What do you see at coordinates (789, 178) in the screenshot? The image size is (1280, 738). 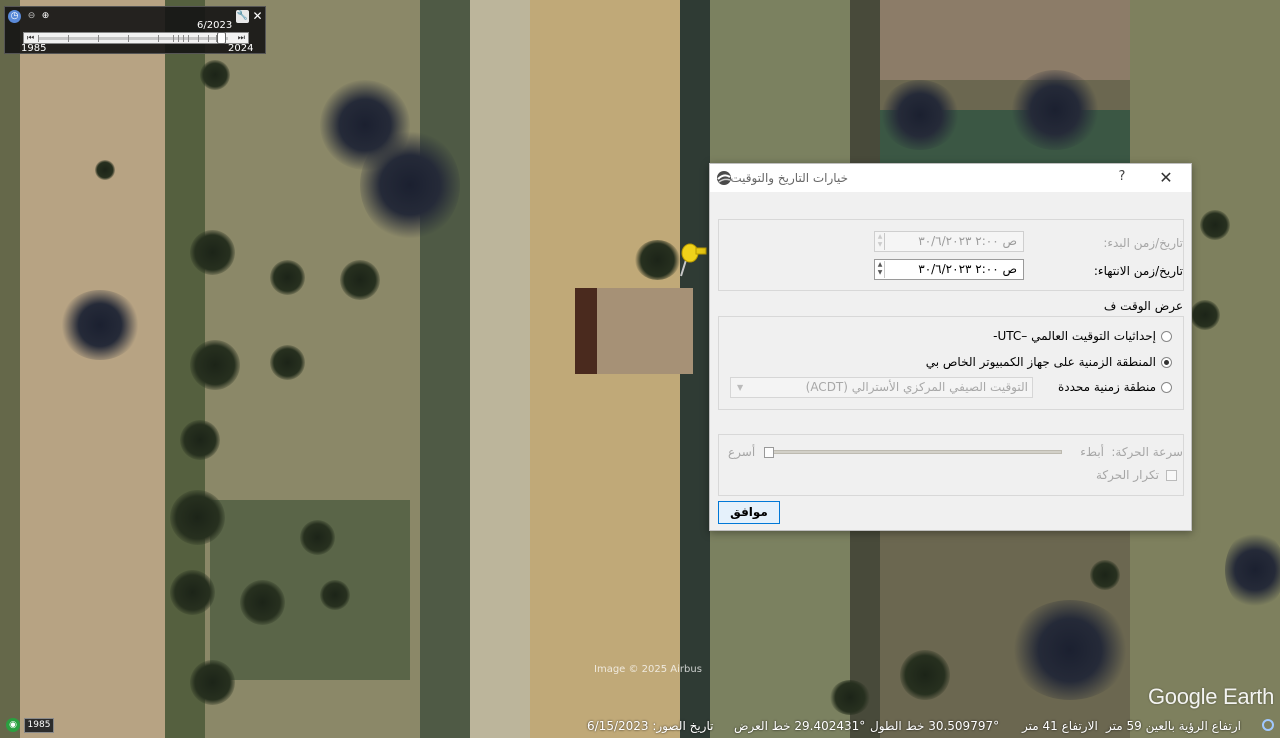 I see `dialog-title: خيارات التاريخ والتوقيت` at bounding box center [789, 178].